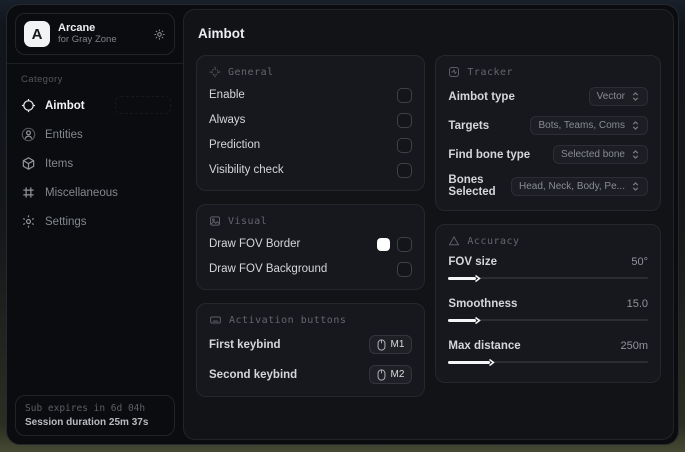 The height and width of the screenshot is (452, 685). I want to click on app-logo: A, so click(37, 34).